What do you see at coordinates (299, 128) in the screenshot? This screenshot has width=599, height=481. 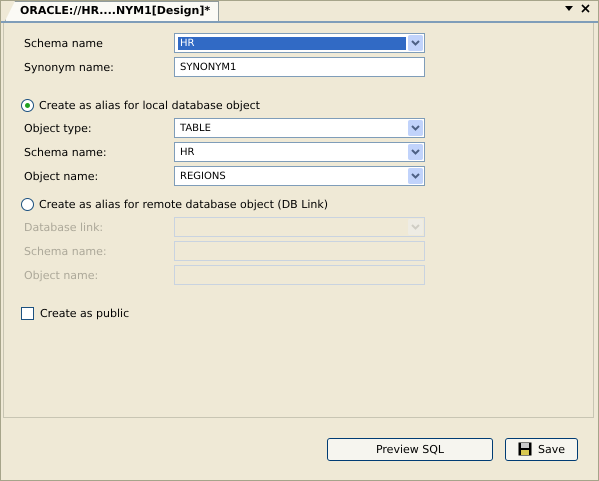 I see `dropdown: TABLE` at bounding box center [299, 128].